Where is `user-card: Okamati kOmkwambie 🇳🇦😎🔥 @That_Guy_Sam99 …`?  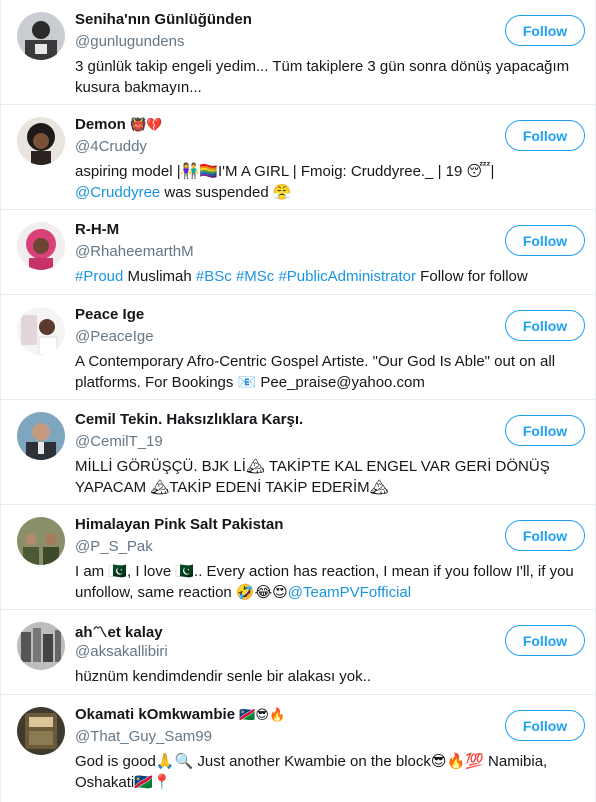
user-card: Okamati kOmkwambie 🇳🇦😎🔥 @That_Guy_Sam99 … is located at coordinates (298, 748).